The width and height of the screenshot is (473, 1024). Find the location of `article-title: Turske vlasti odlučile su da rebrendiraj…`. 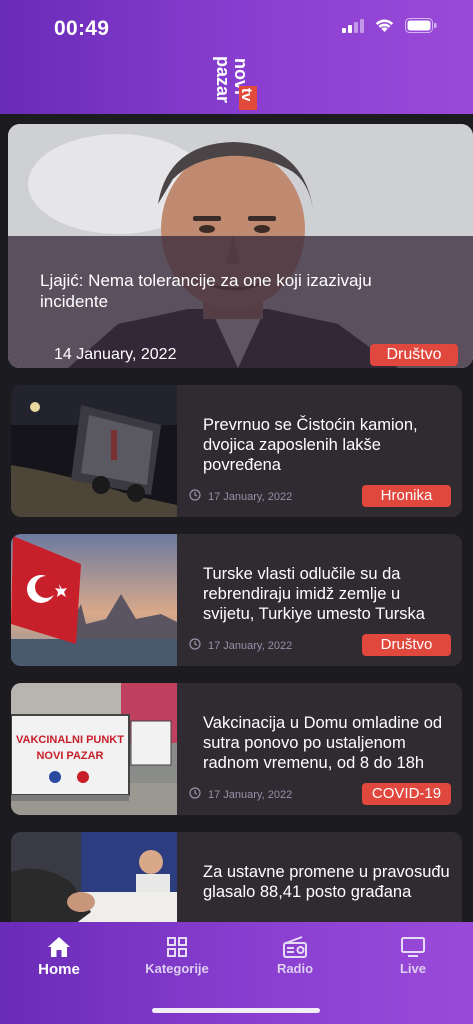

article-title: Turske vlasti odlučile su da rebrendiraj… is located at coordinates (327, 594).